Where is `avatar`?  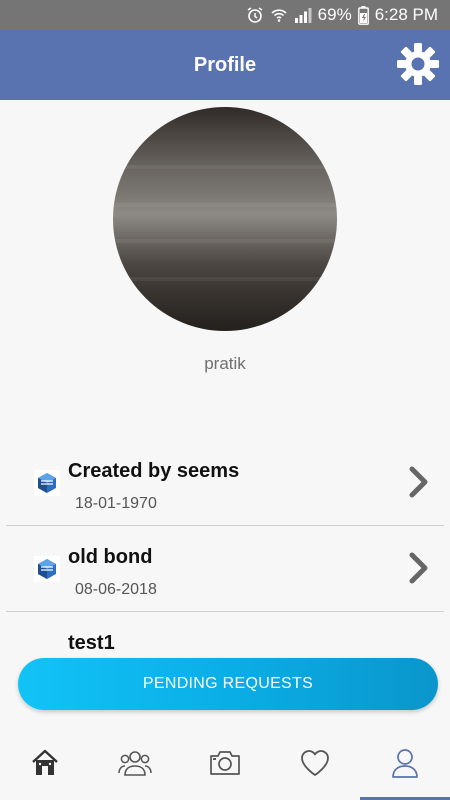
avatar is located at coordinates (225, 219).